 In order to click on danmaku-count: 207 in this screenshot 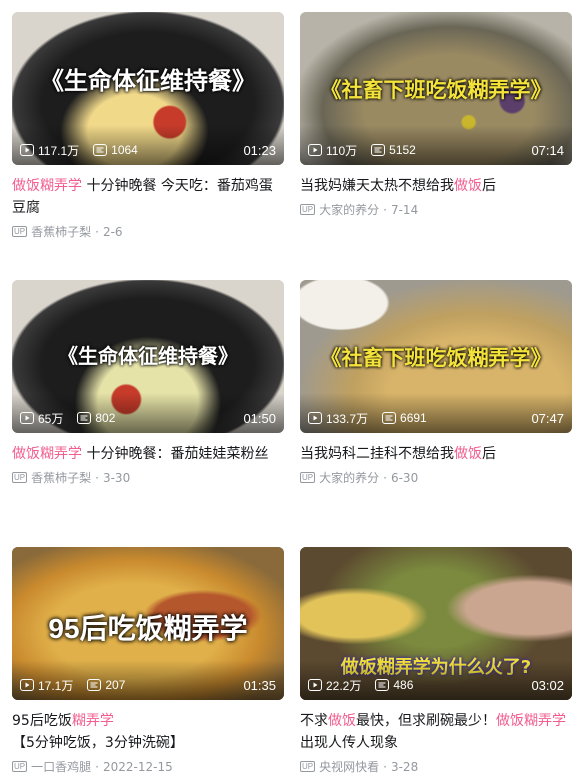, I will do `click(115, 685)`.